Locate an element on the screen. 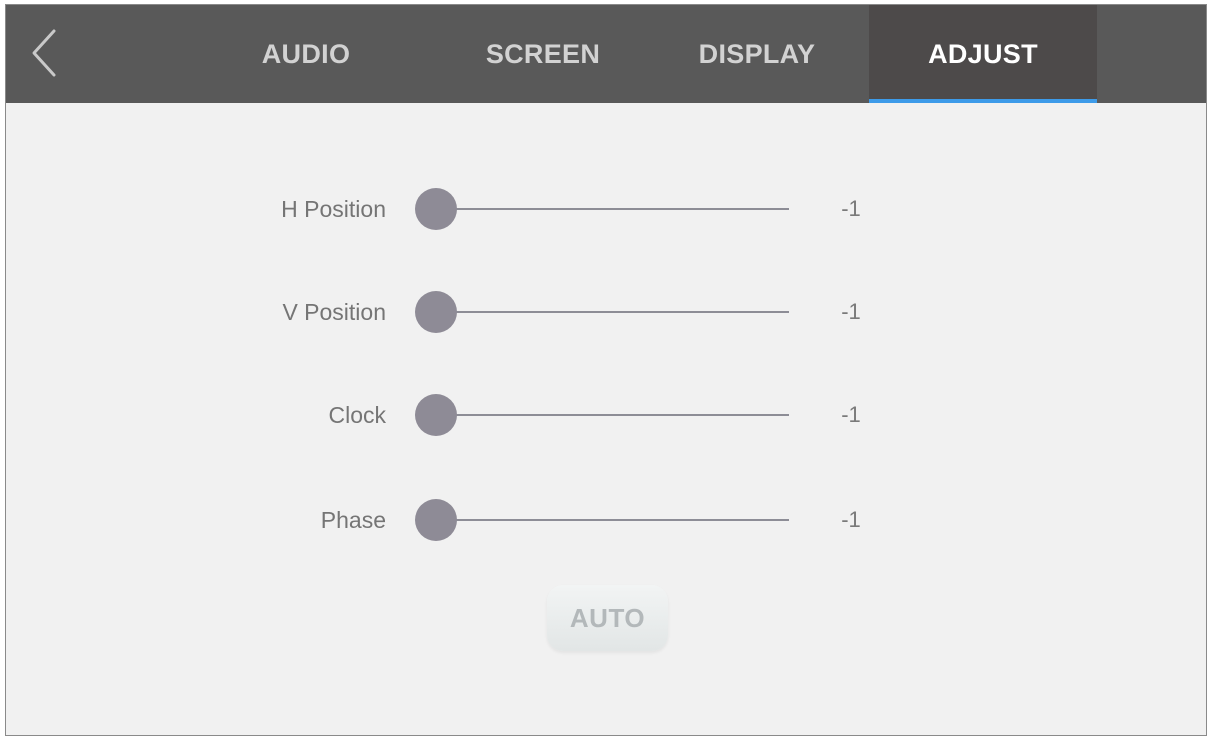 The height and width of the screenshot is (739, 1210). chevron-left-icon is located at coordinates (44, 53).